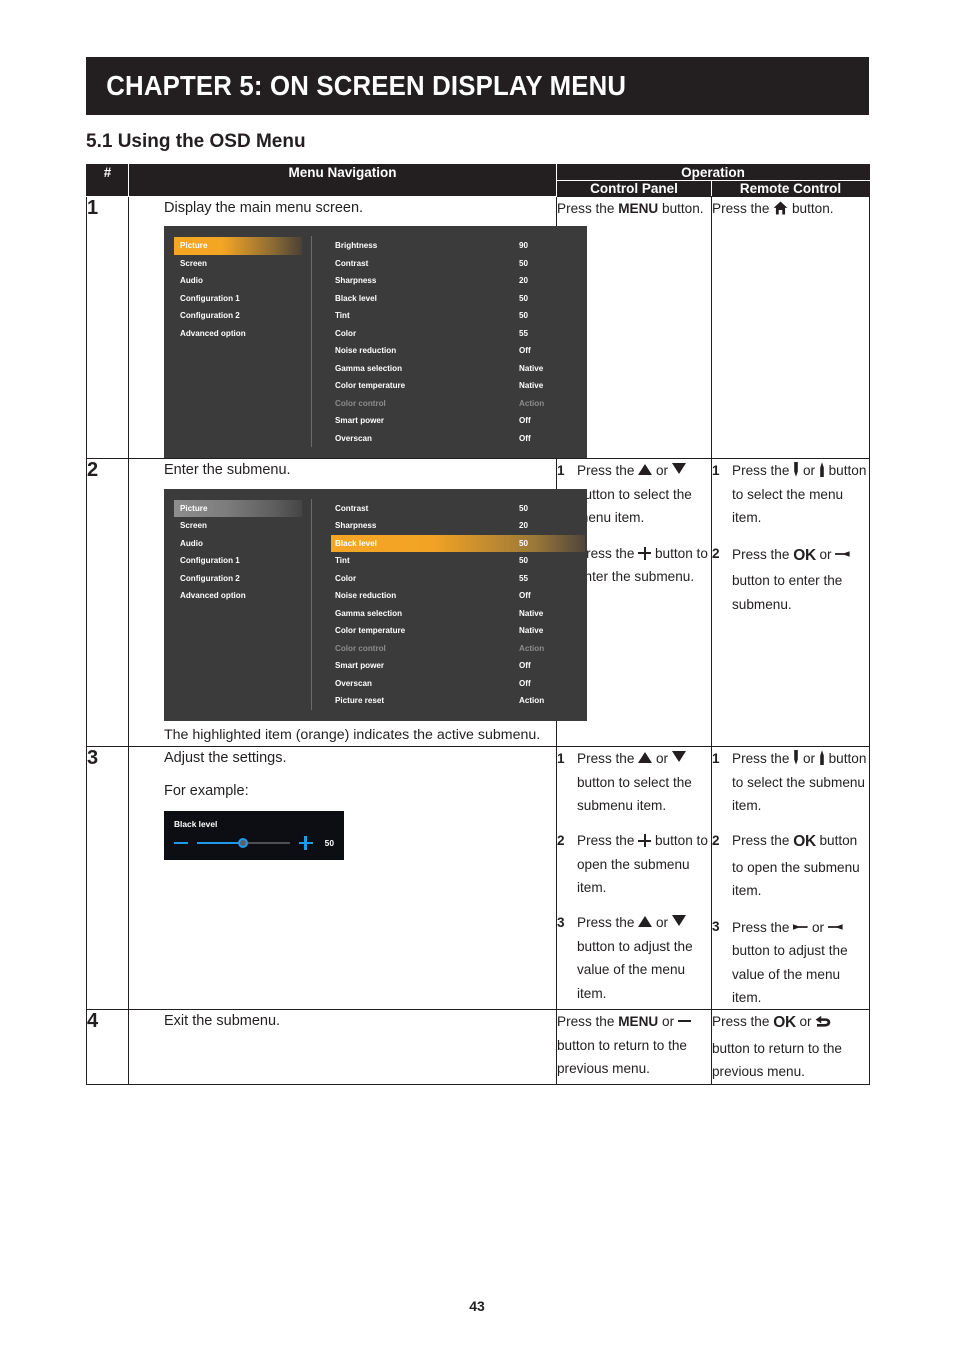 This screenshot has height=1350, width=954. Describe the element at coordinates (342, 316) in the screenshot. I see `osd-setting-label: Tint` at that location.